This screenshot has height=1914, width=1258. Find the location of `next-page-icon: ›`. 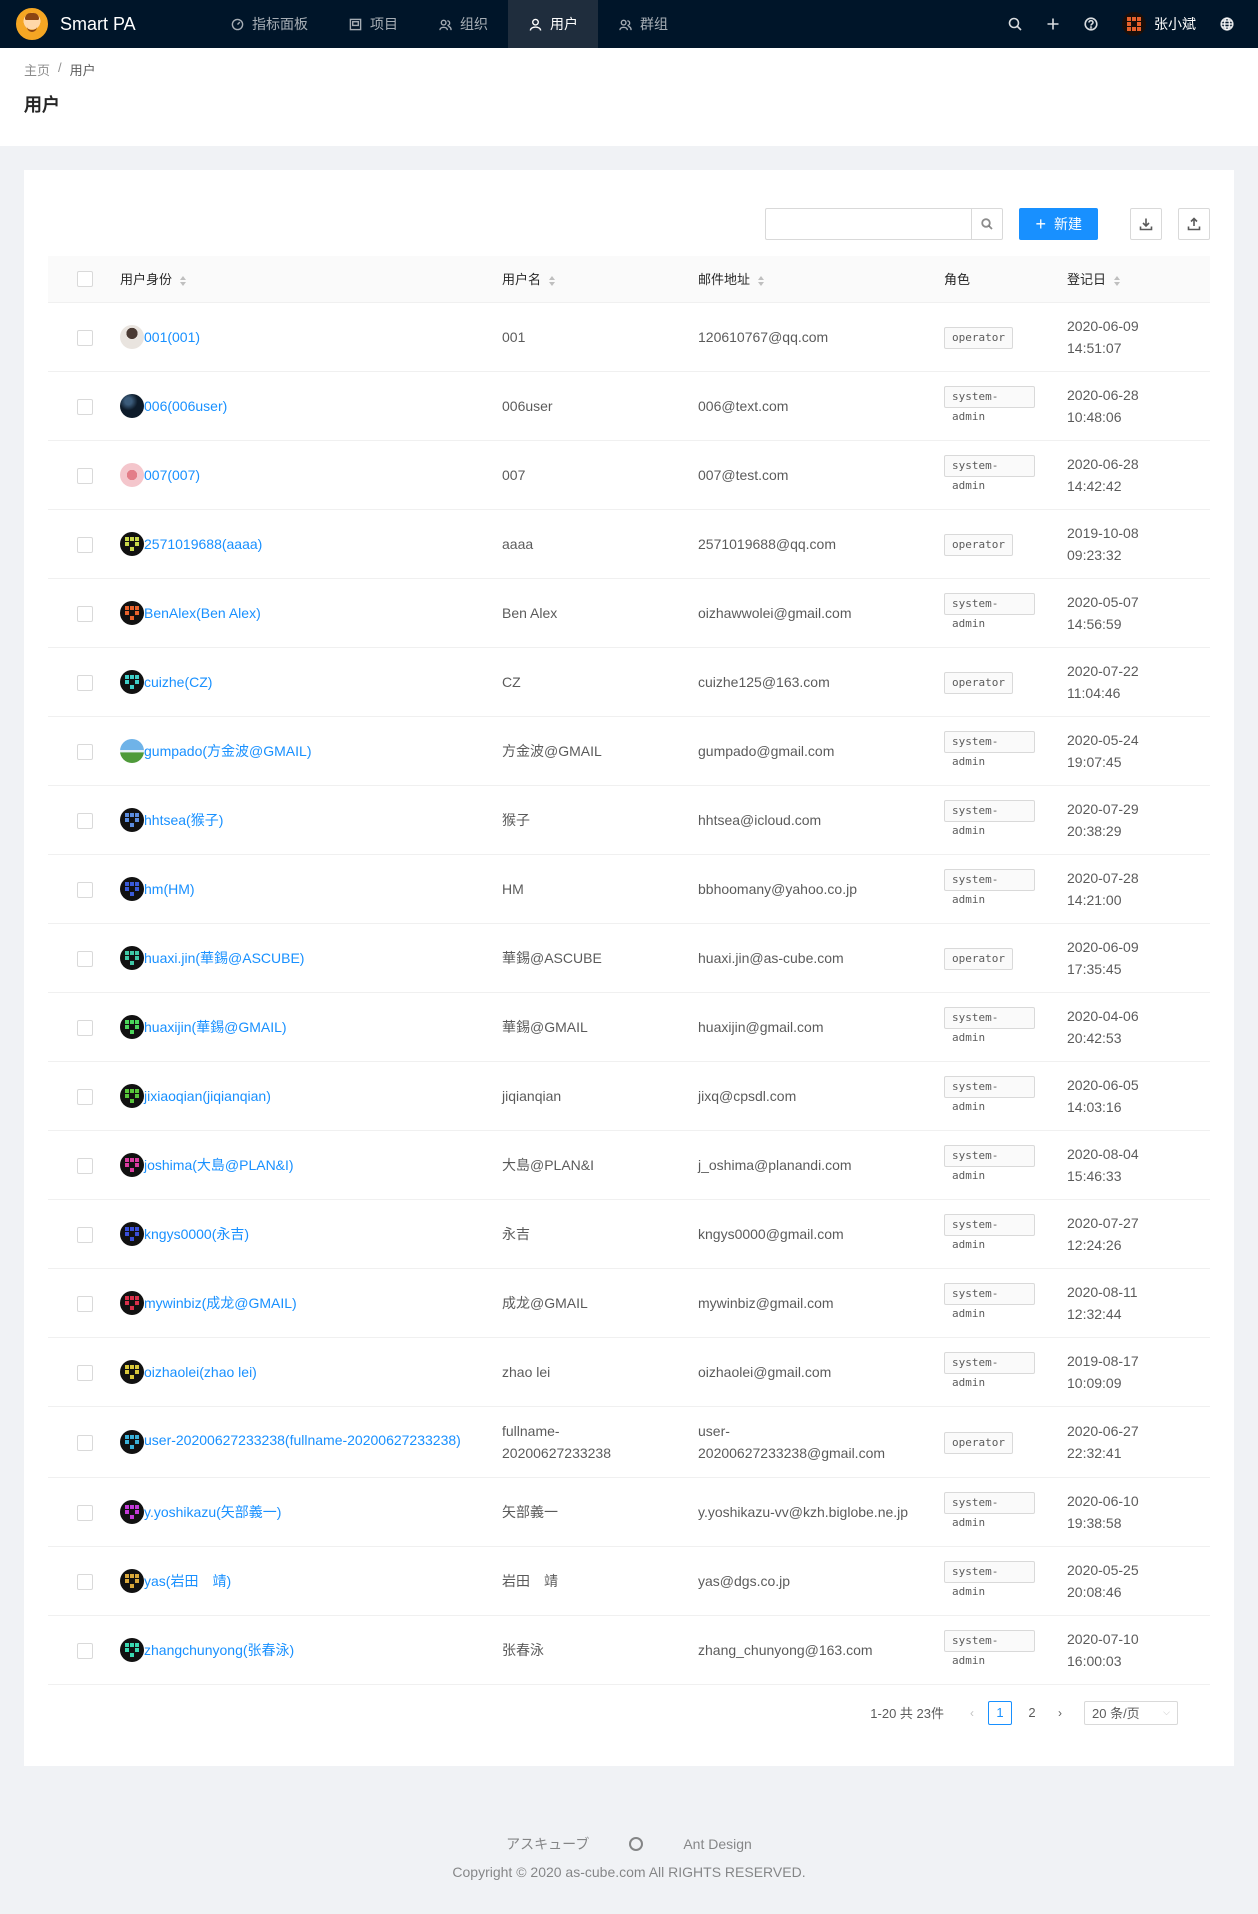

next-page-icon: › is located at coordinates (1060, 1713).